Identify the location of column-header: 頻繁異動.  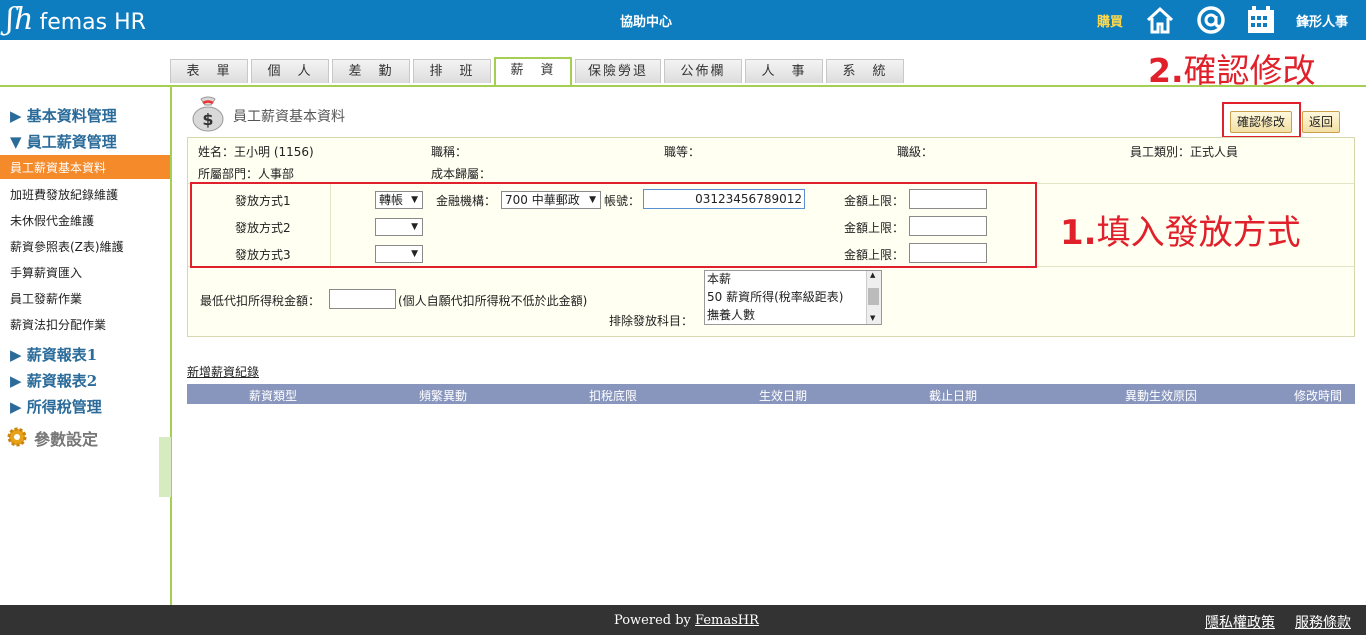
(443, 395).